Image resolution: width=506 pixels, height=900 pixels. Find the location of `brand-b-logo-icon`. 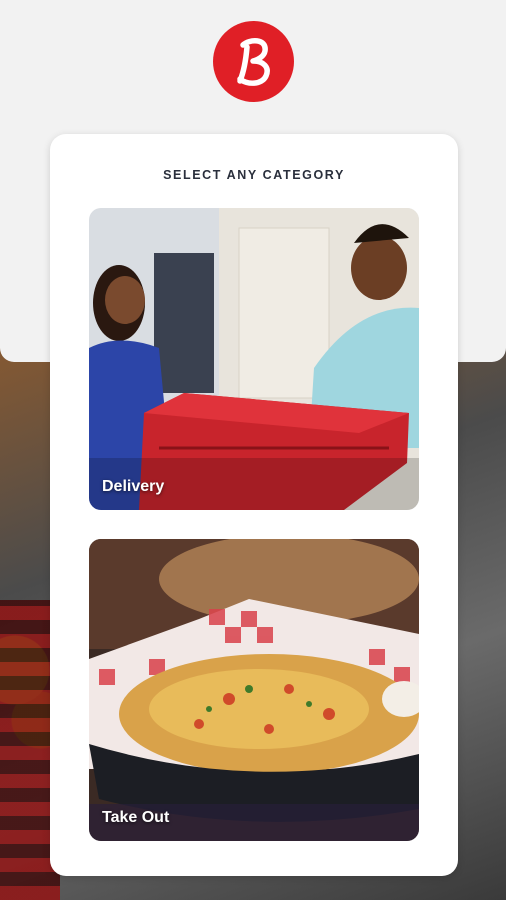

brand-b-logo-icon is located at coordinates (253, 61).